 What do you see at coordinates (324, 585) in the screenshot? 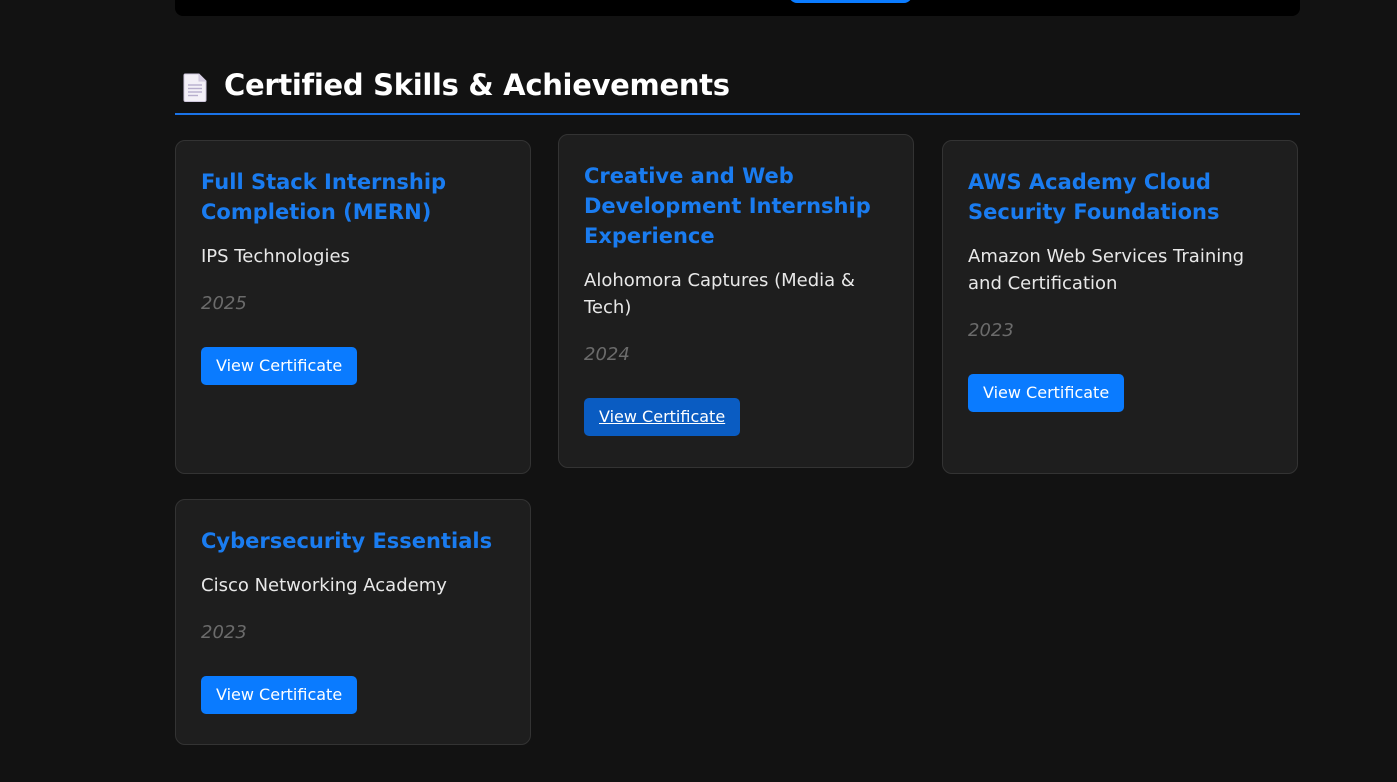
I see `certificate-issuer: Cisco Networking Academy` at bounding box center [324, 585].